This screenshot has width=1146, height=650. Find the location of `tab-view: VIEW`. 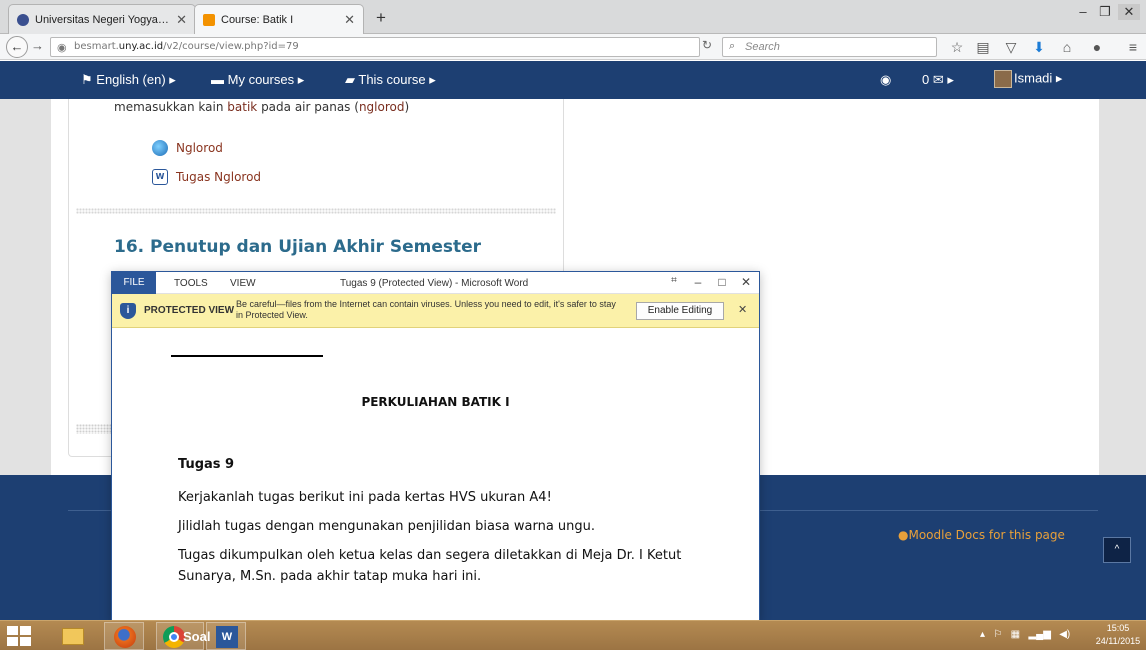

tab-view: VIEW is located at coordinates (243, 283).